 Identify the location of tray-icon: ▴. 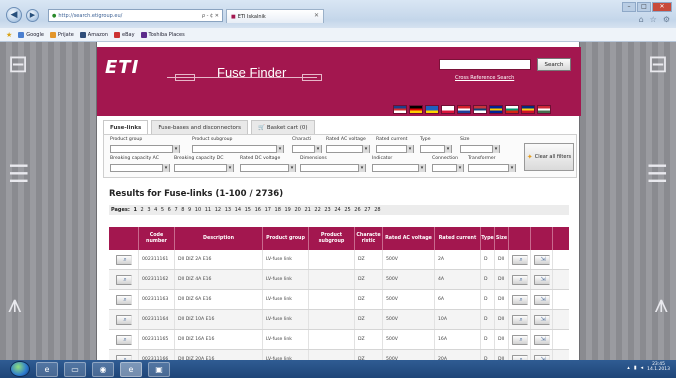
(628, 368).